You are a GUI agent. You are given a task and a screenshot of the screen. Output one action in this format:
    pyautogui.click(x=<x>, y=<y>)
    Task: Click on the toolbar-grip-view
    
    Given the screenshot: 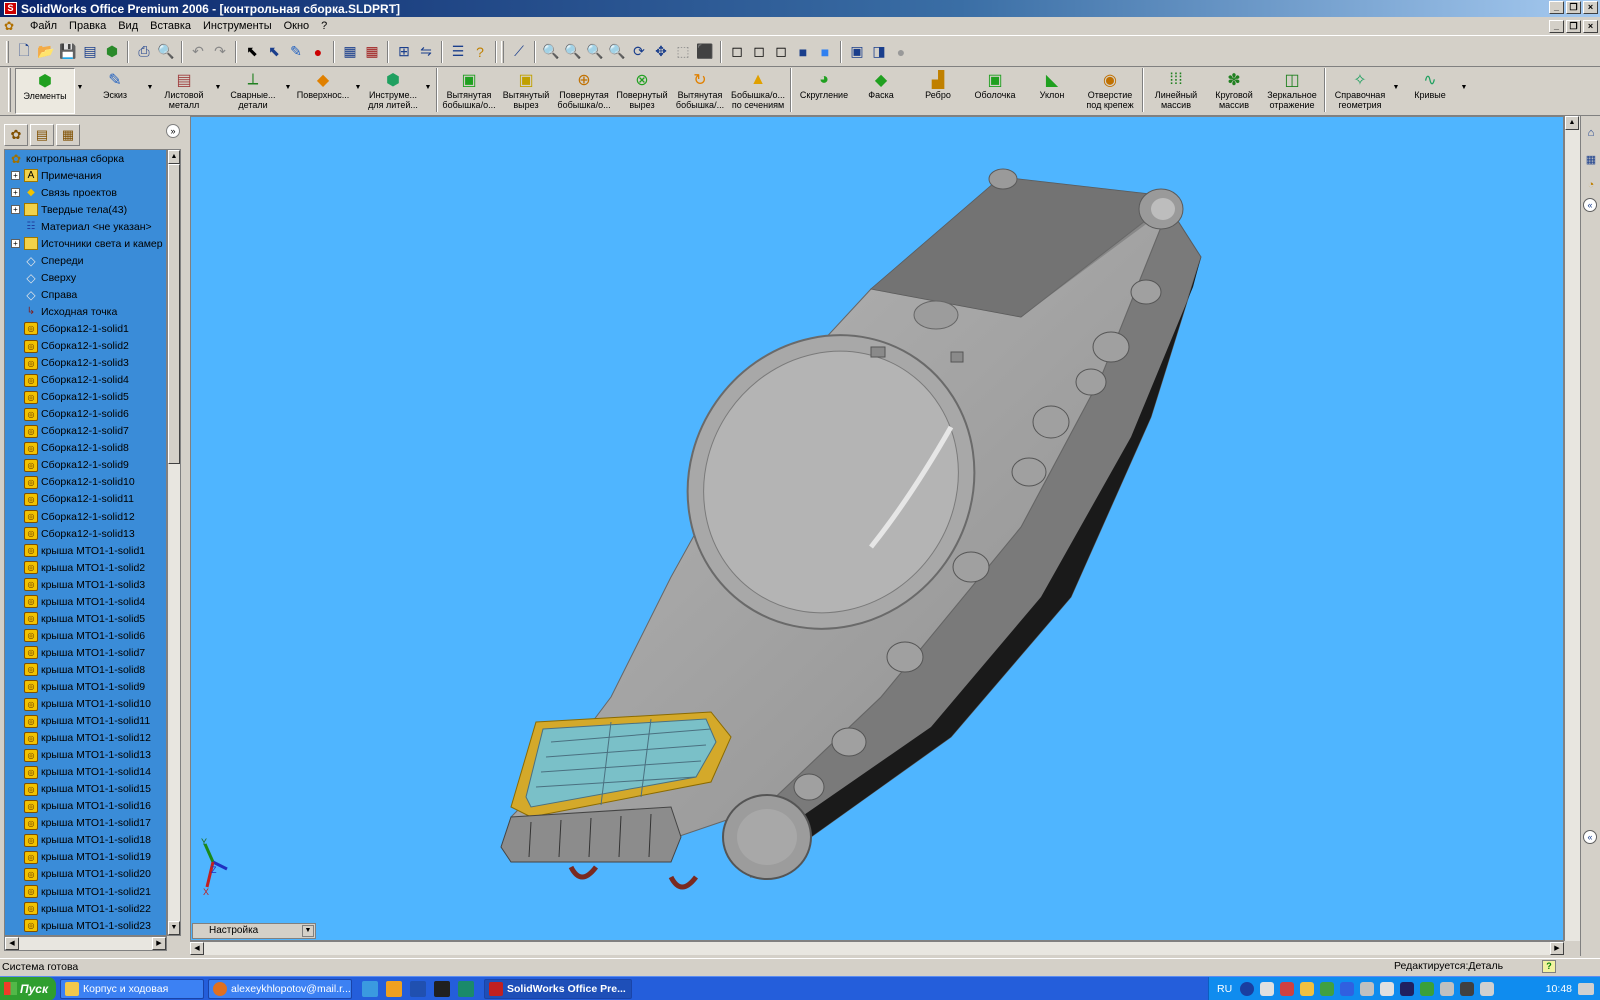 What is the action you would take?
    pyautogui.click(x=502, y=51)
    